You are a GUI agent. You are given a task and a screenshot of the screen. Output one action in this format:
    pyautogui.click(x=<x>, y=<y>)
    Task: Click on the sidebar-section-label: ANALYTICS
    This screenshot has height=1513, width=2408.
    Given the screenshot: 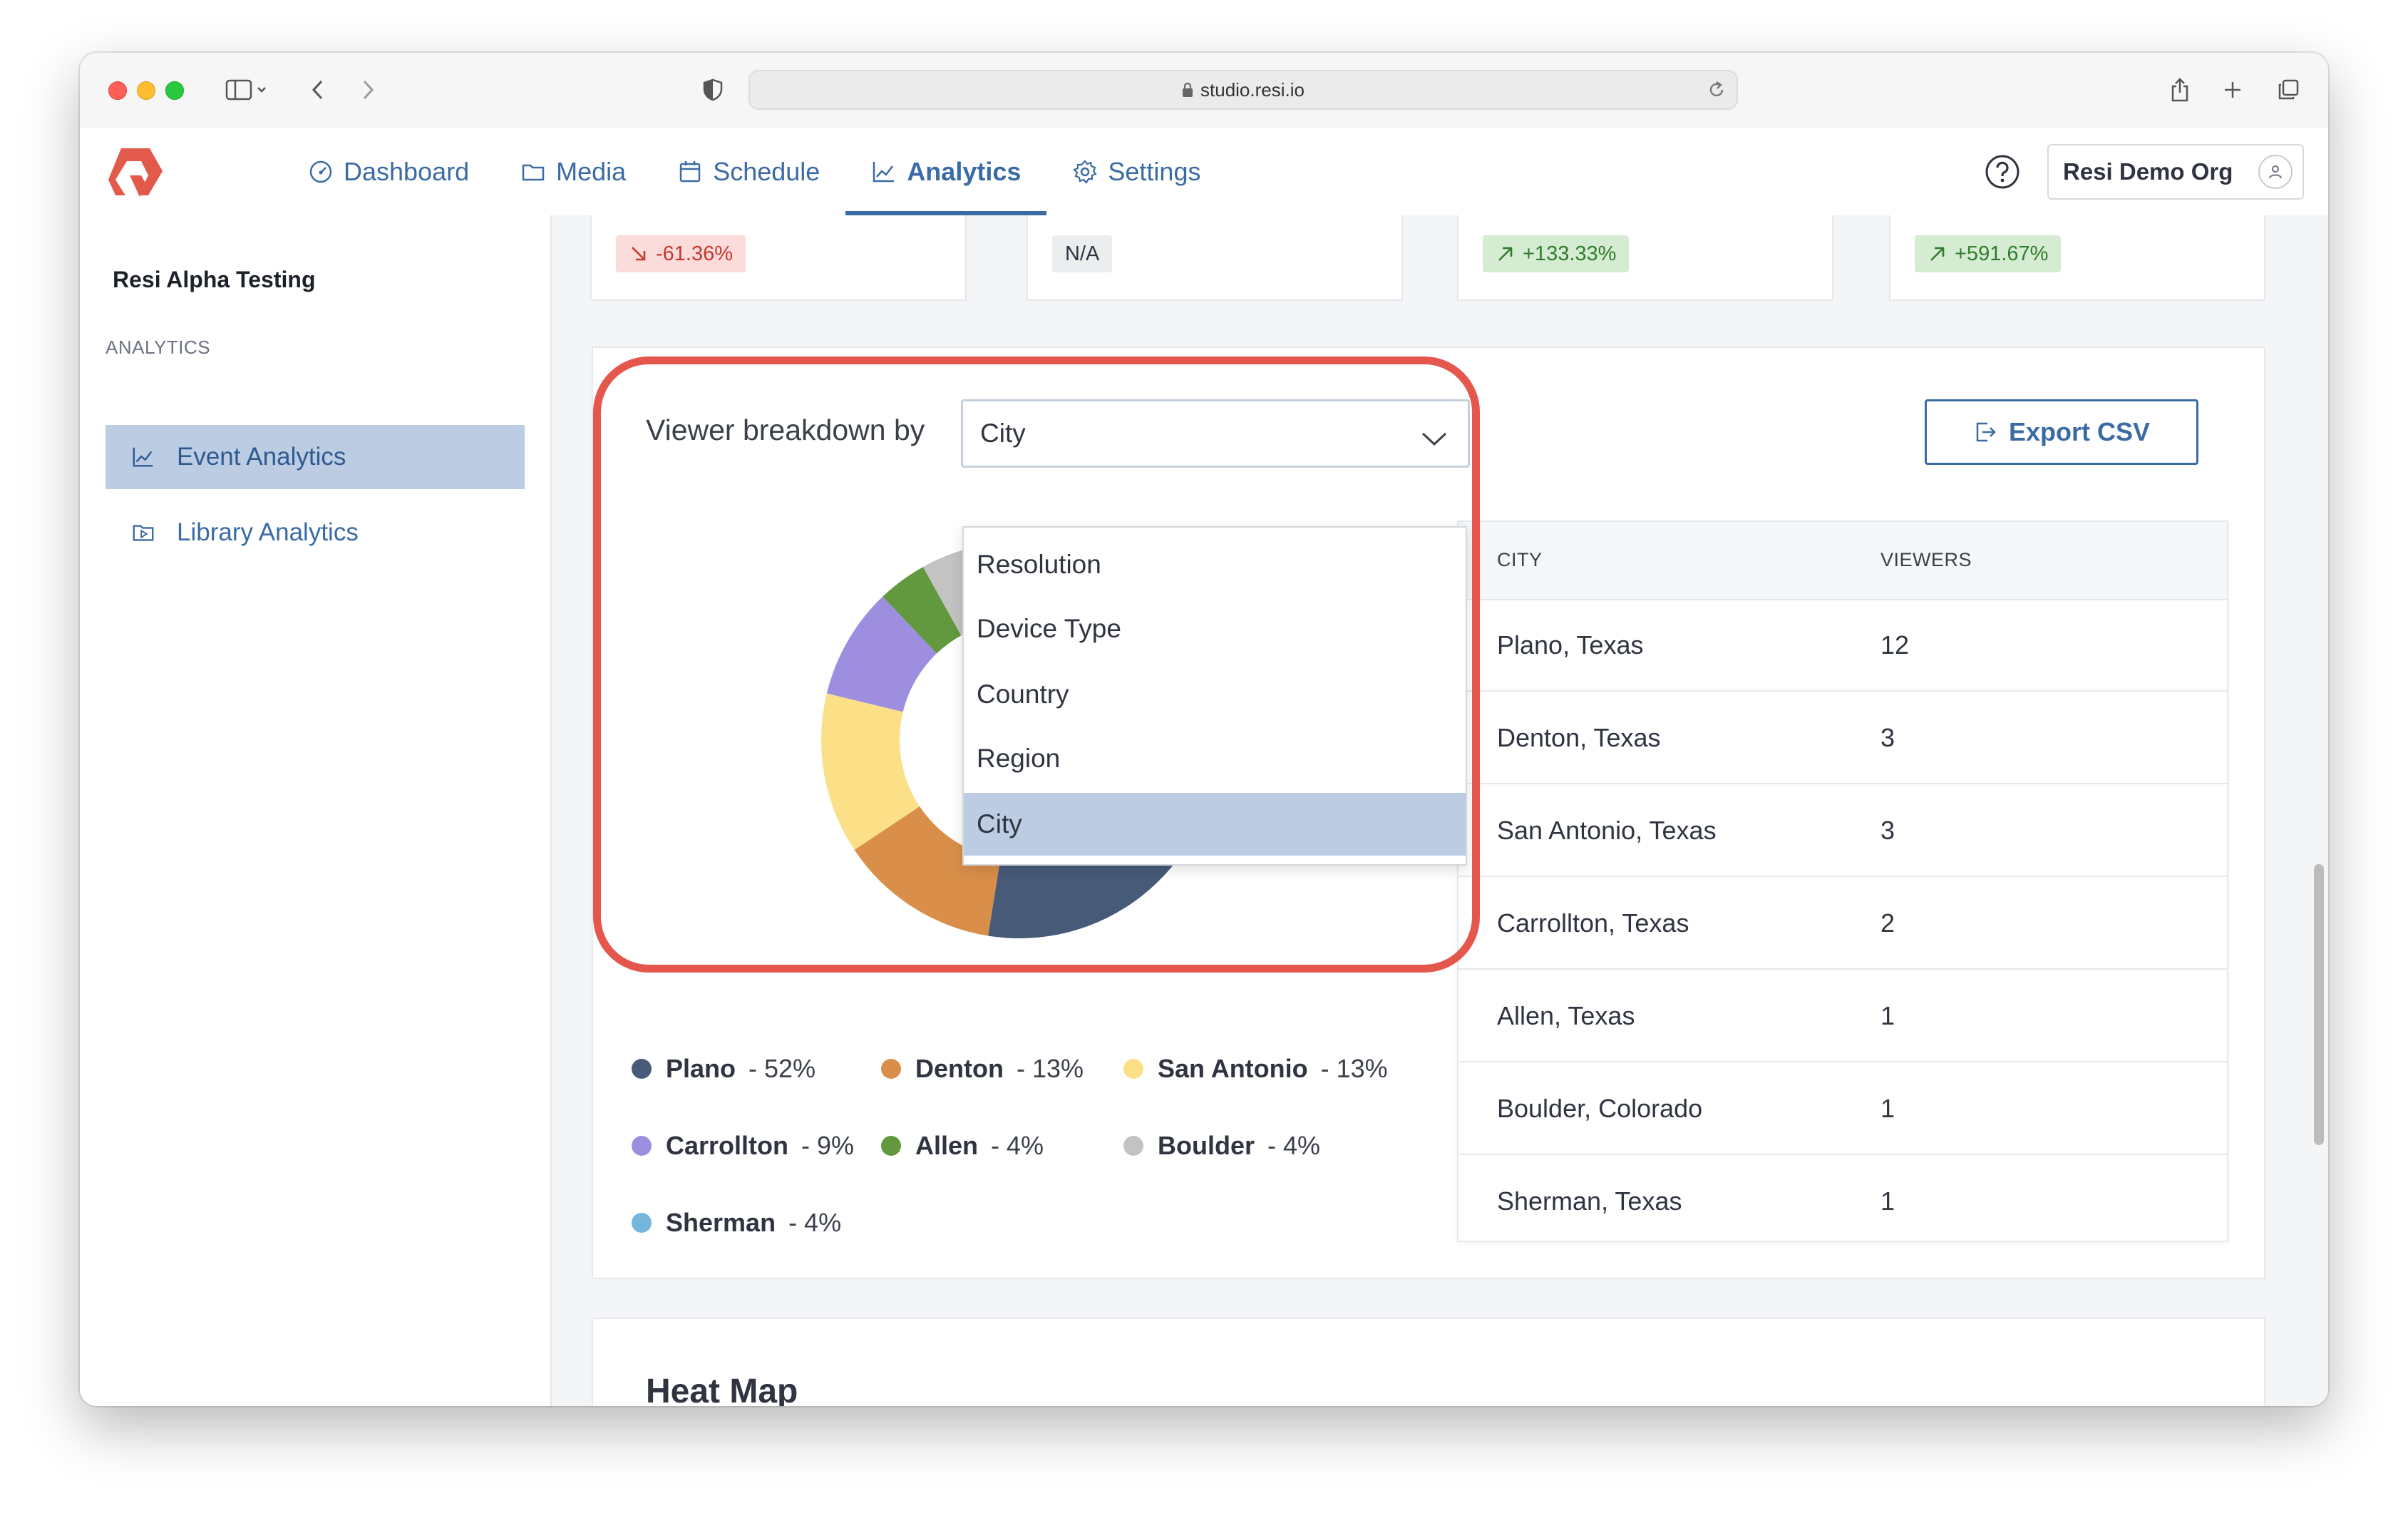 What is the action you would take?
    pyautogui.click(x=158, y=347)
    